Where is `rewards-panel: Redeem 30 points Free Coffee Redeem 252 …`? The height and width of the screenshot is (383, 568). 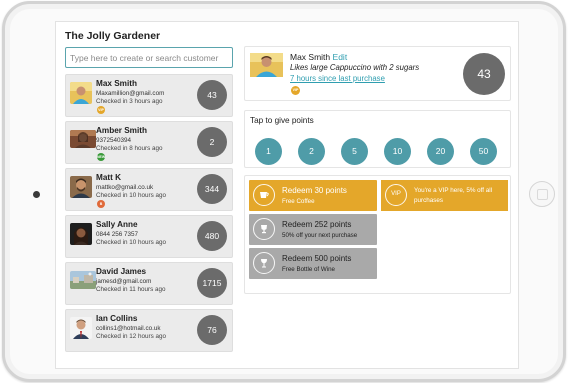 rewards-panel: Redeem 30 points Free Coffee Redeem 252 … is located at coordinates (377, 234).